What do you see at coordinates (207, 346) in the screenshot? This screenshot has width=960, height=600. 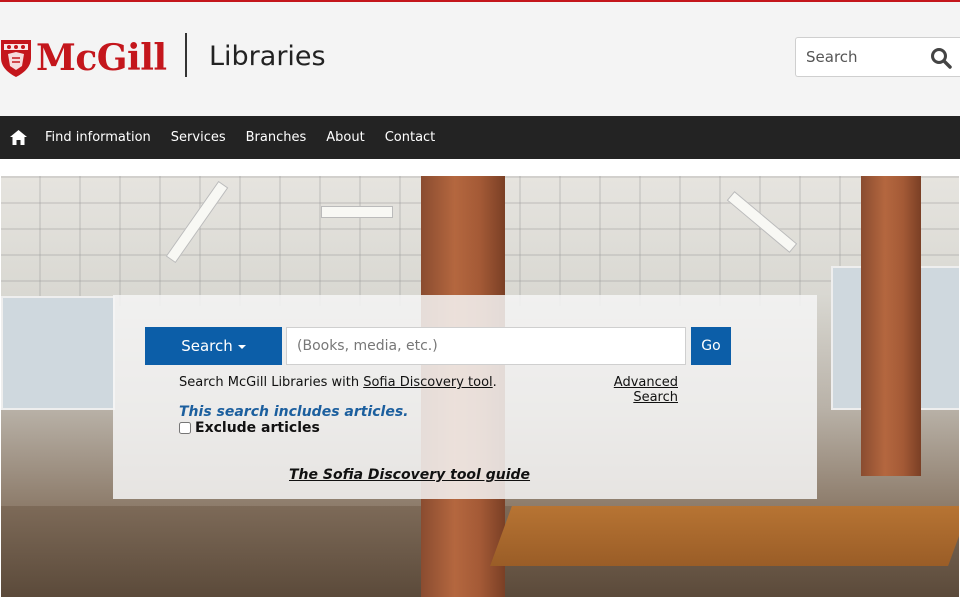 I see `search-type-label: Search` at bounding box center [207, 346].